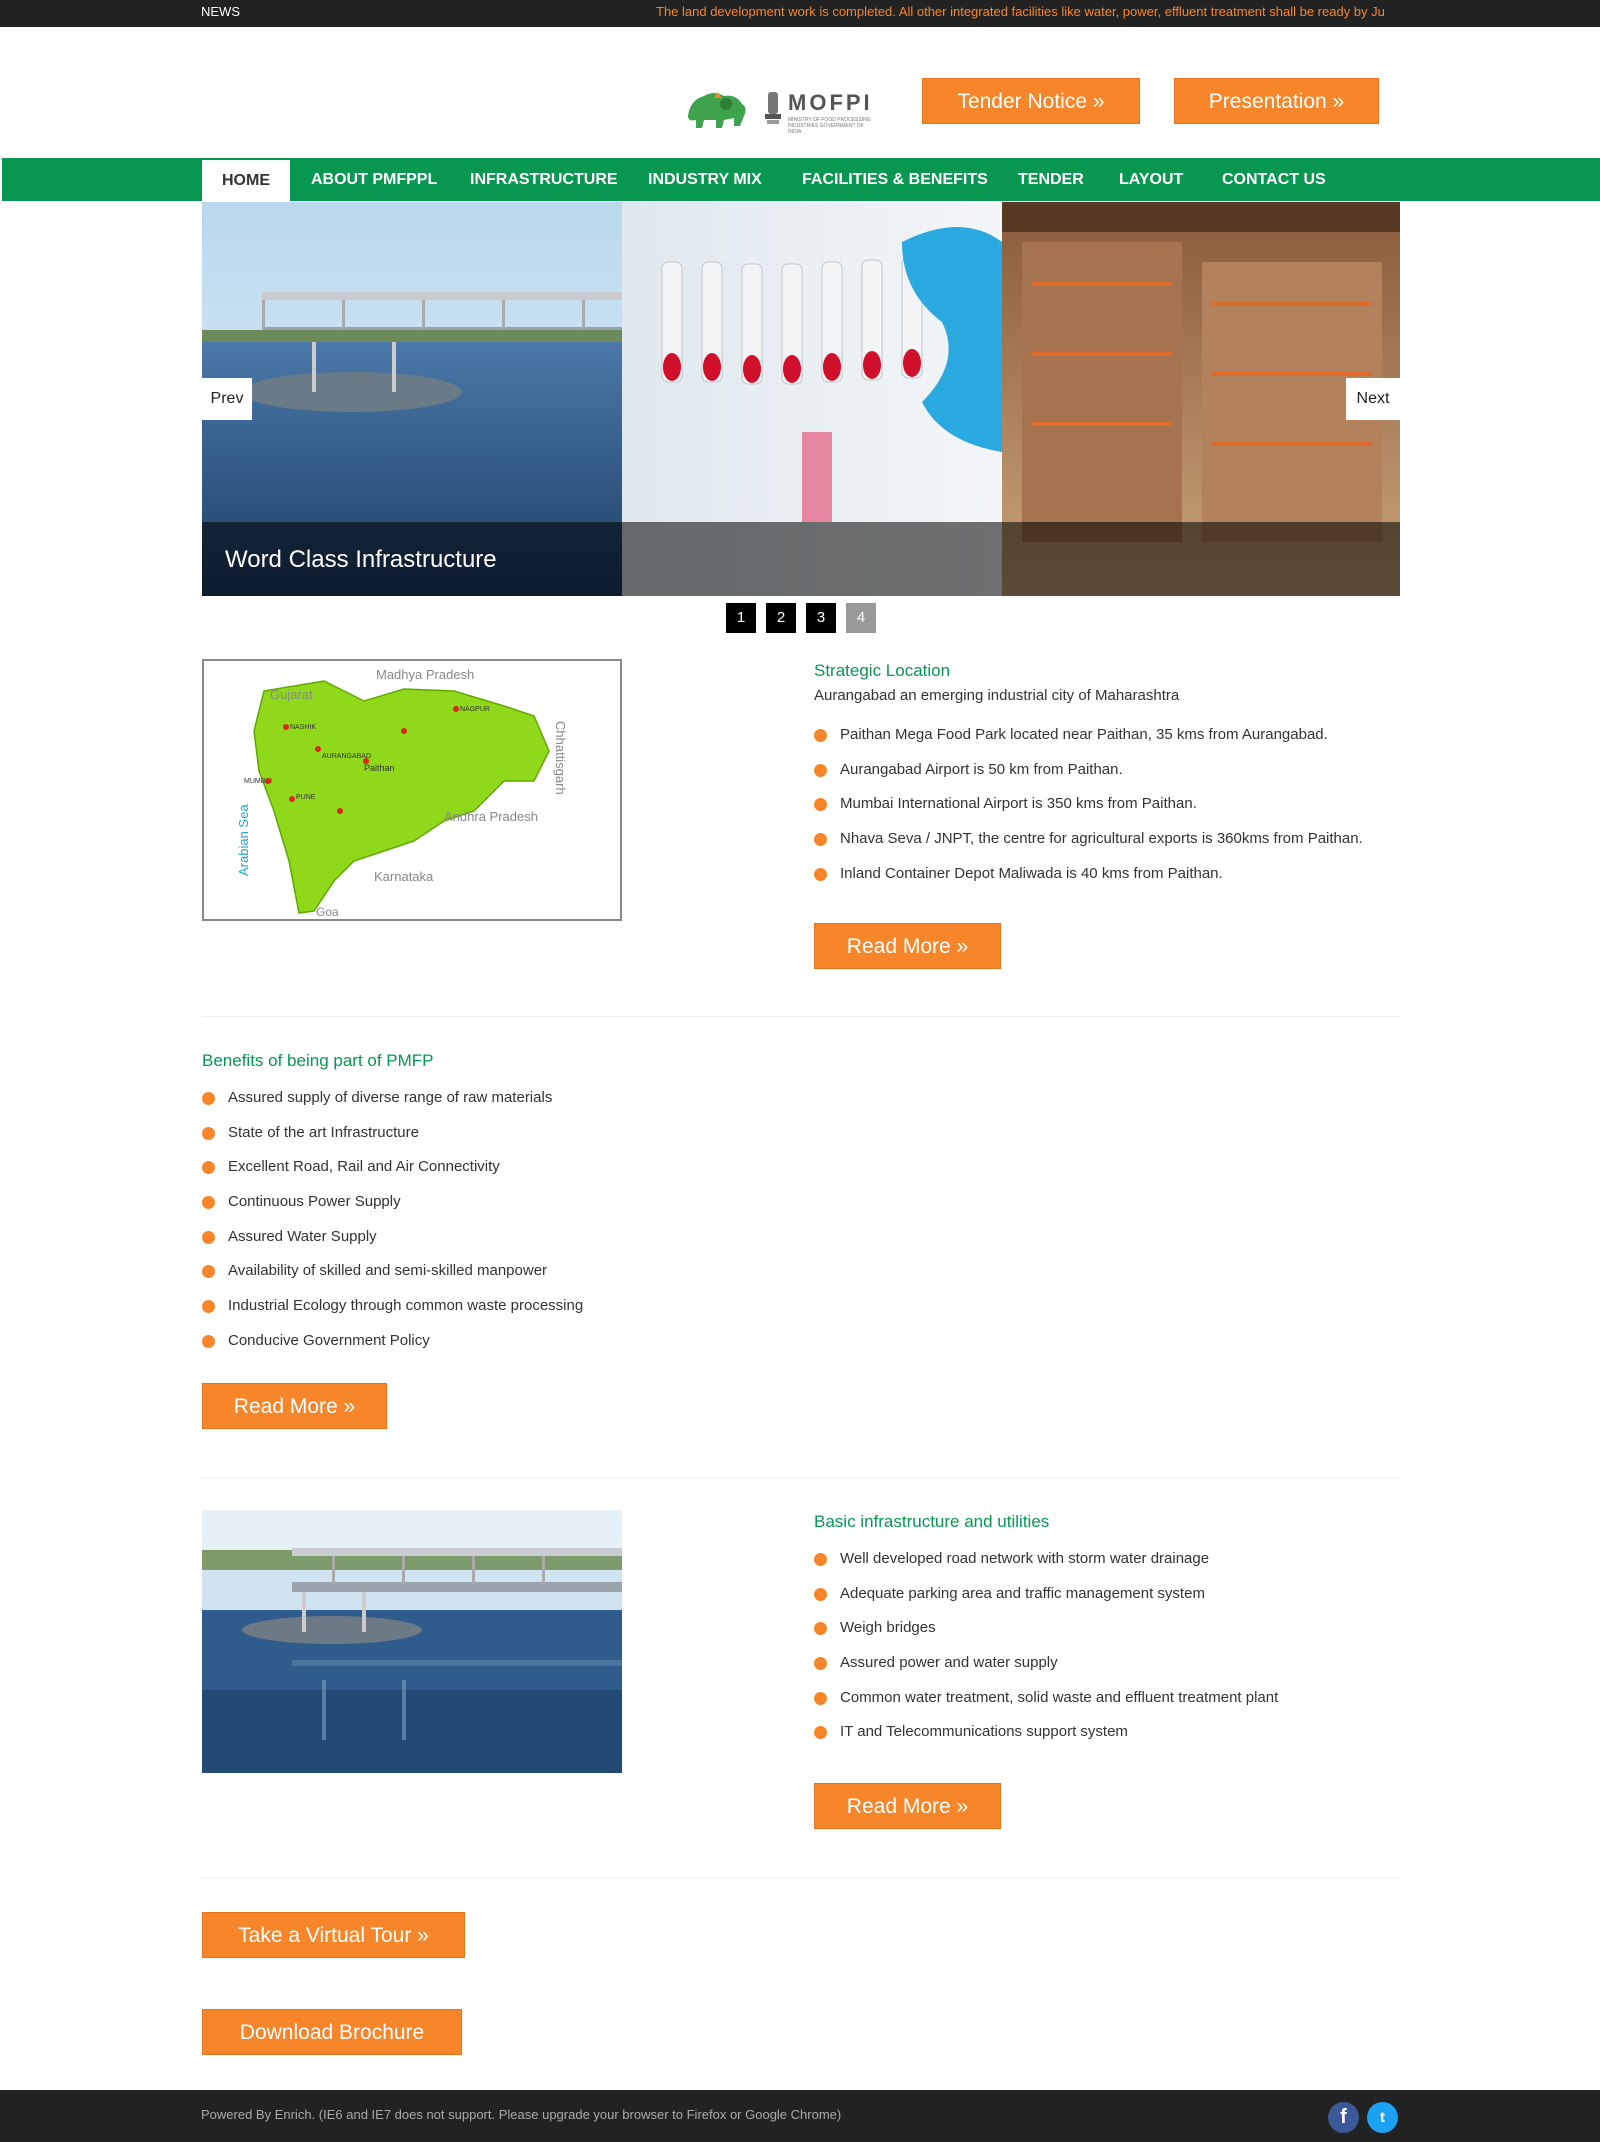 Image resolution: width=1600 pixels, height=2142 pixels. Describe the element at coordinates (907, 946) in the screenshot. I see `strategic-read-more-button: Read More »` at that location.